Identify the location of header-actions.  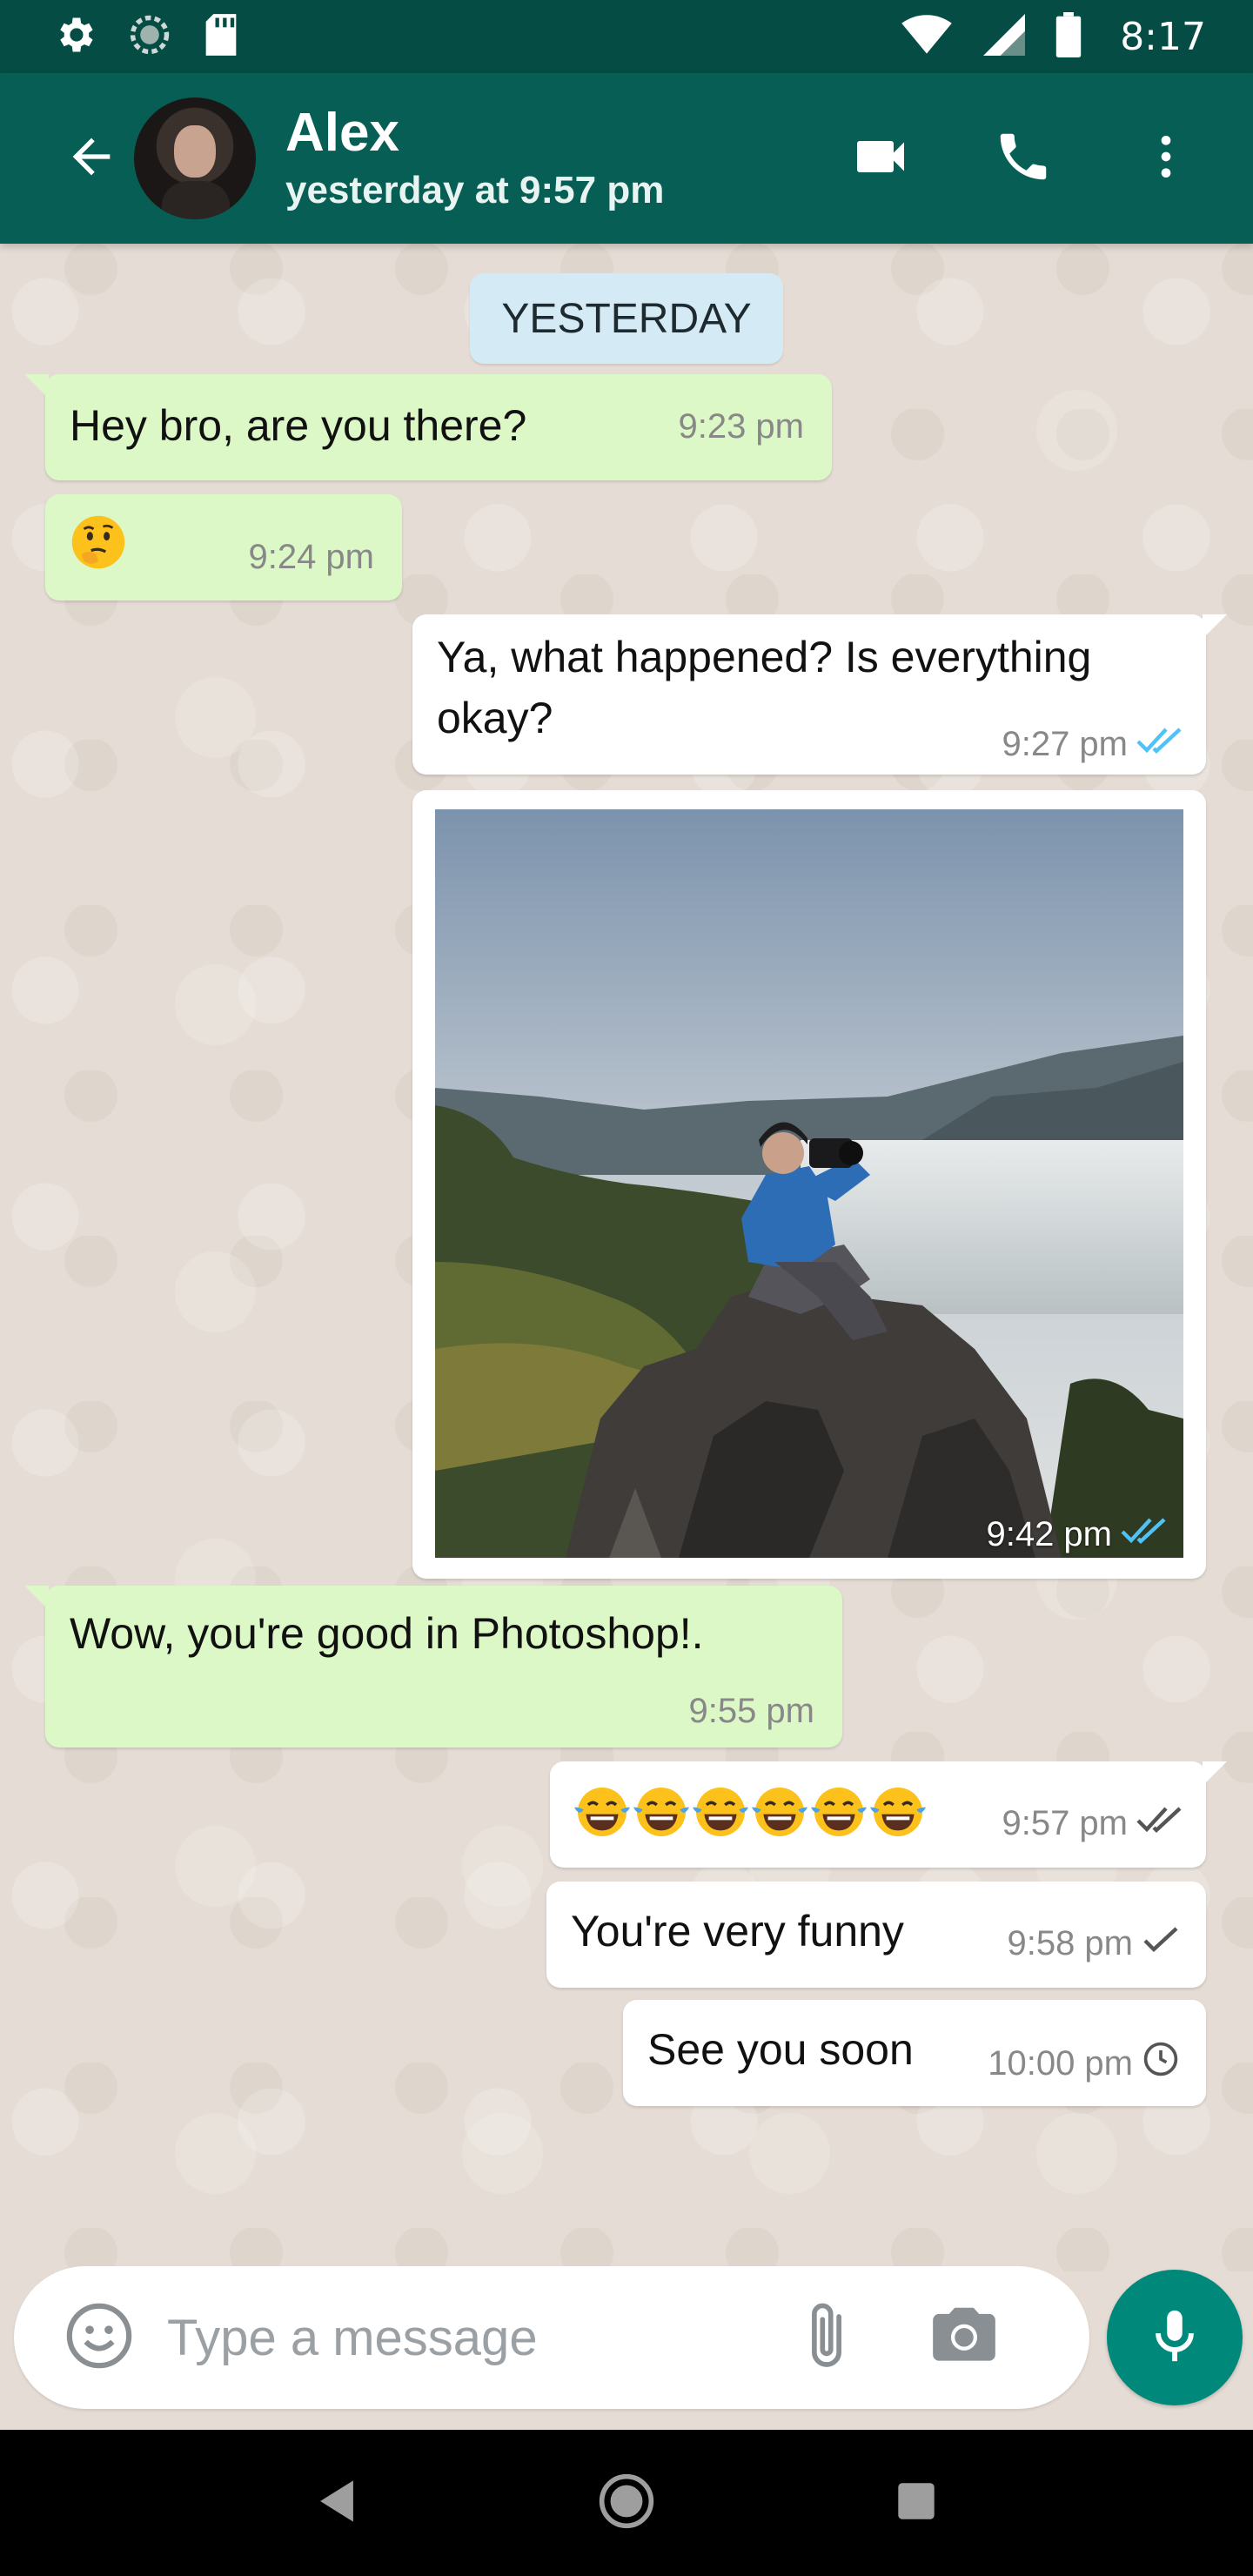
(1004, 158).